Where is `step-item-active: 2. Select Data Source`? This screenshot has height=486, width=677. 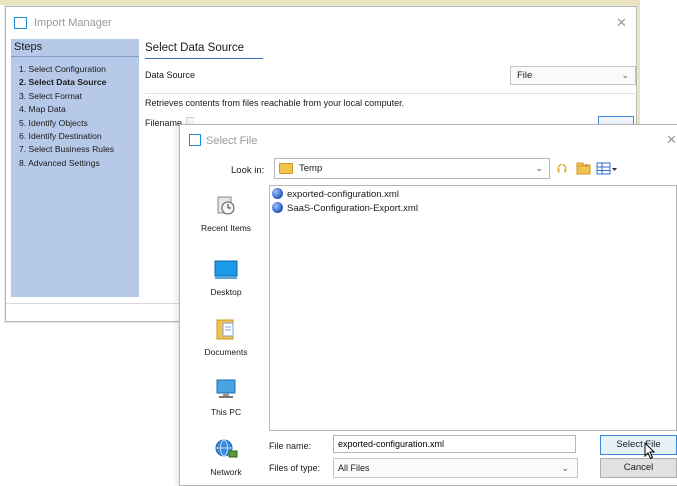
step-item-active: 2. Select Data Source is located at coordinates (66, 82).